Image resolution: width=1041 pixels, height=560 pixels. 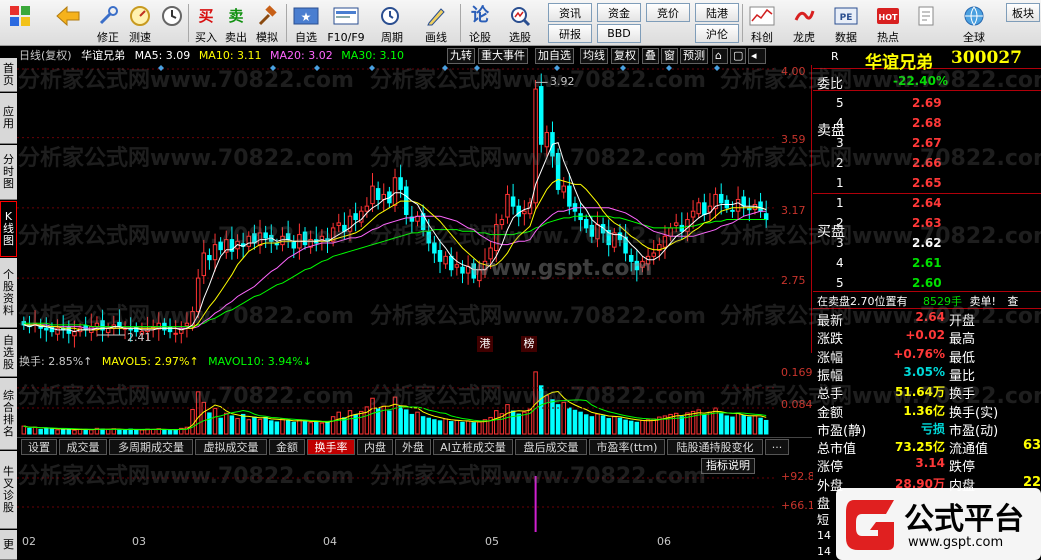 What do you see at coordinates (172, 23) in the screenshot?
I see `toolbar-clock-button` at bounding box center [172, 23].